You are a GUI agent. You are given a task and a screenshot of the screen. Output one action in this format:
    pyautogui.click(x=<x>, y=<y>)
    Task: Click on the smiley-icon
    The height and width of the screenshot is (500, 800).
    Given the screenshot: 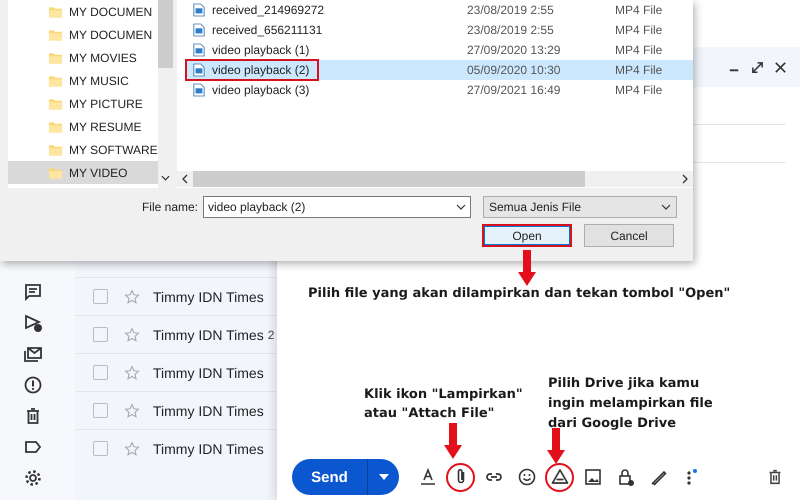 What is the action you would take?
    pyautogui.click(x=526, y=477)
    